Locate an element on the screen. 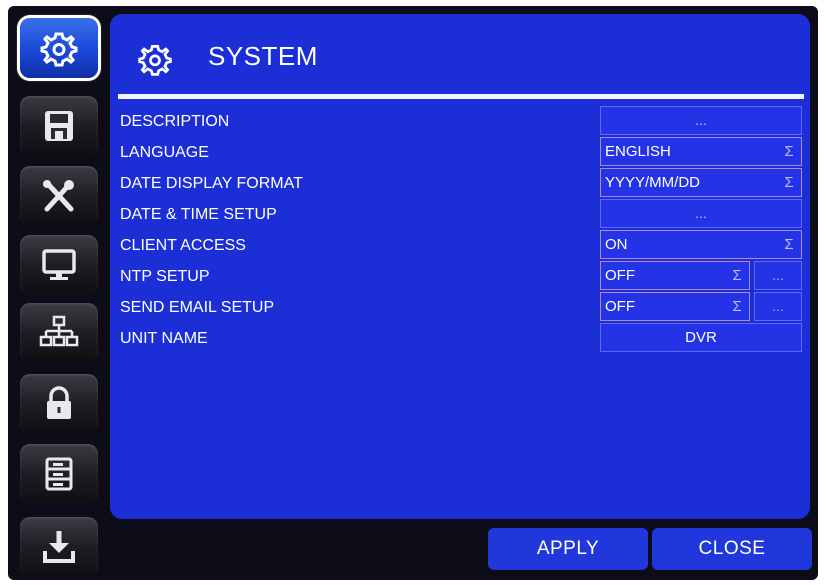 This screenshot has height=587, width=826. sidebar-item-system-update is located at coordinates (59, 547).